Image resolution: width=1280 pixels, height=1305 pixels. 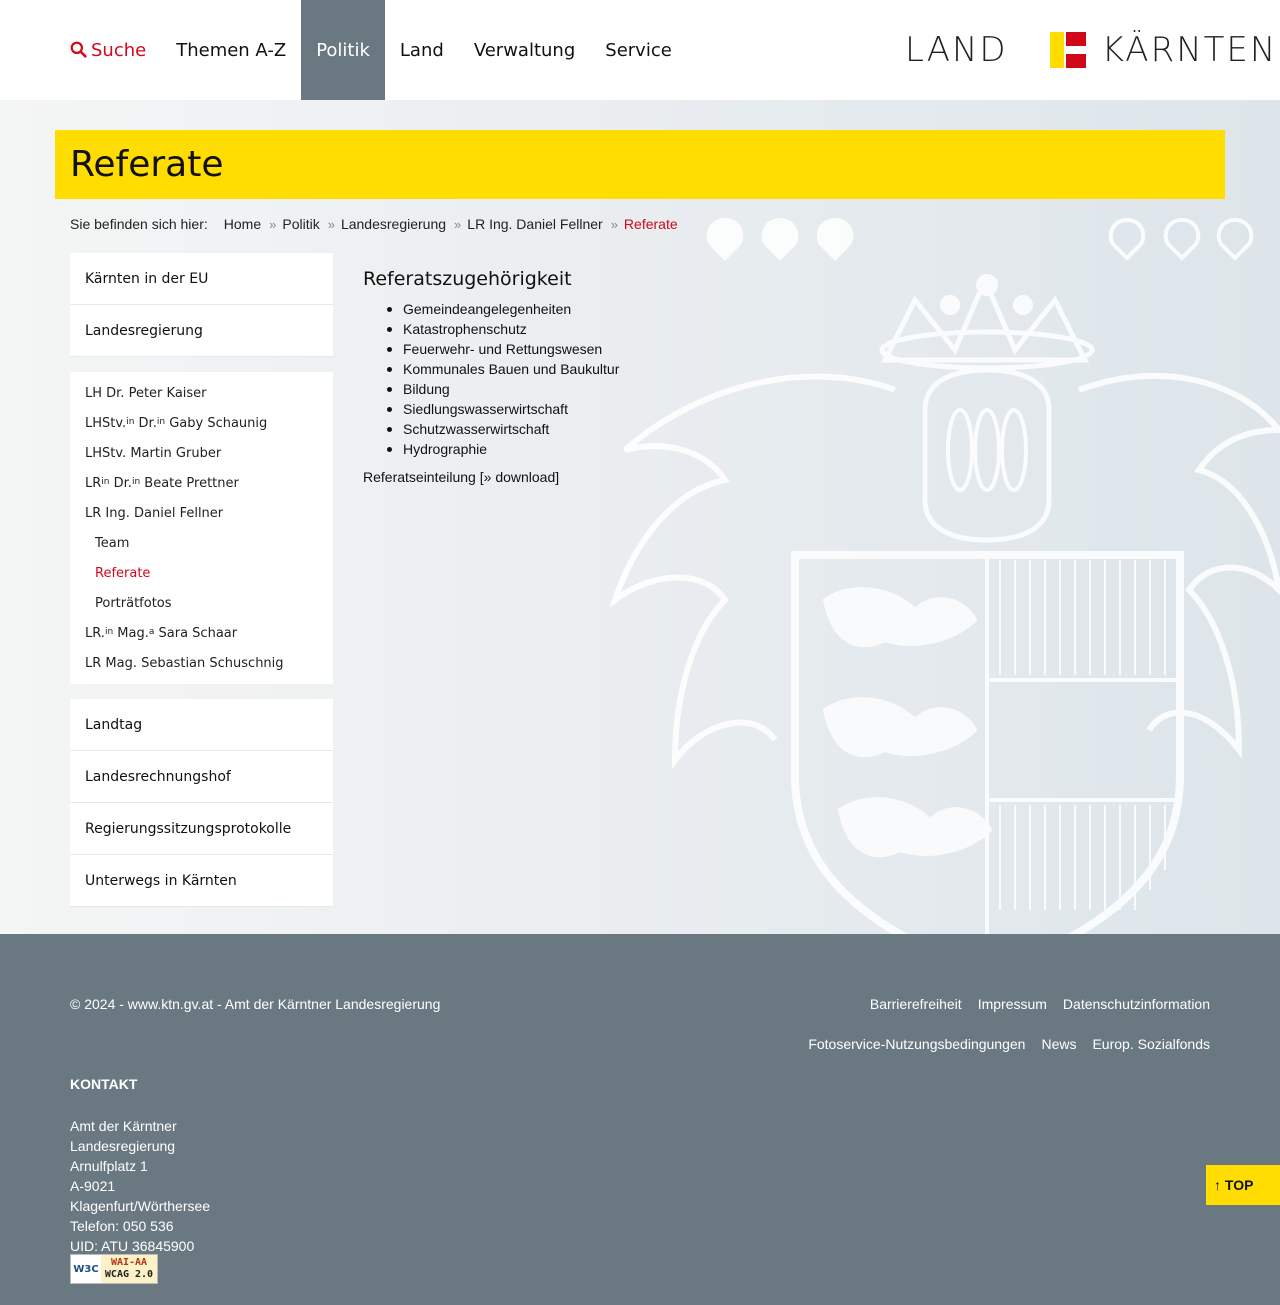 I want to click on kontakt-line: Telefon: 050 536, so click(x=122, y=1226).